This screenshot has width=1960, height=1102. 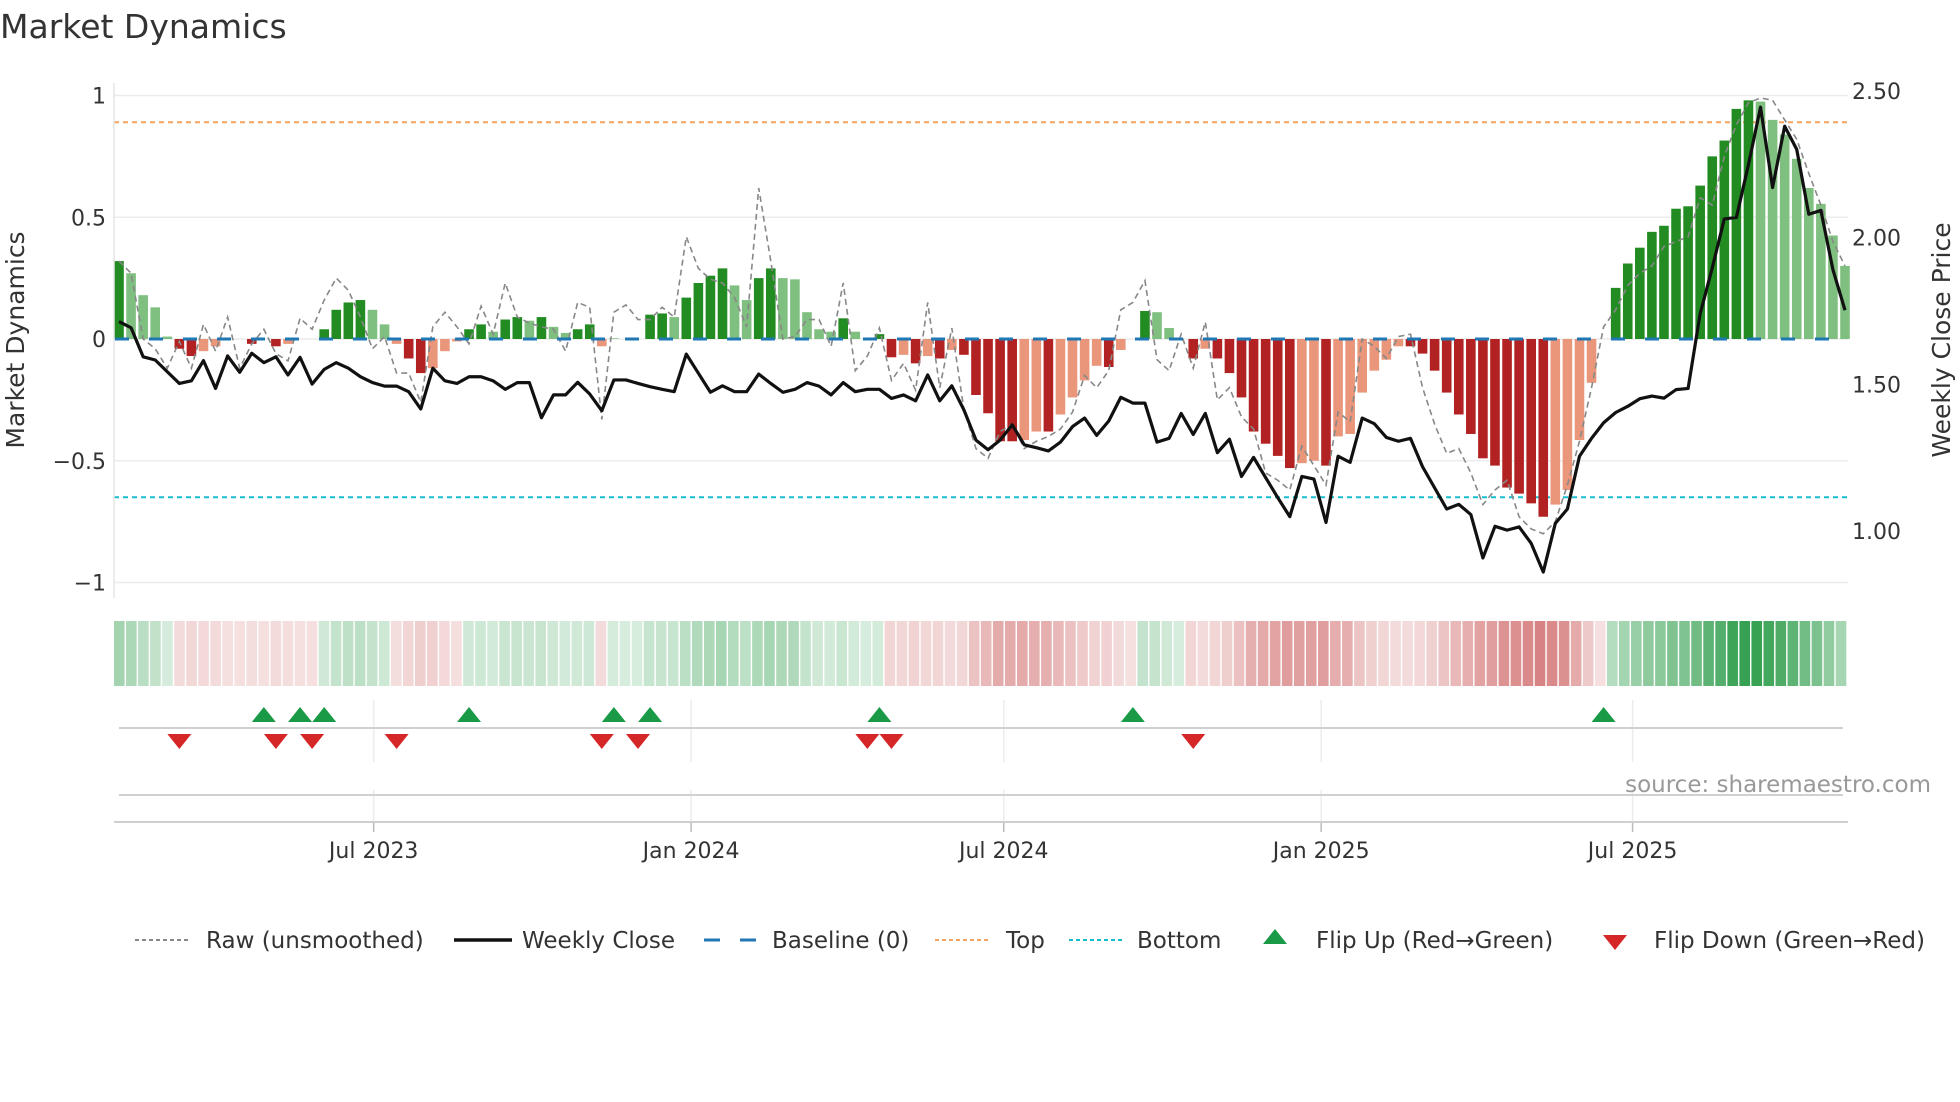 What do you see at coordinates (840, 941) in the screenshot?
I see `legend-label: Baseline (0)` at bounding box center [840, 941].